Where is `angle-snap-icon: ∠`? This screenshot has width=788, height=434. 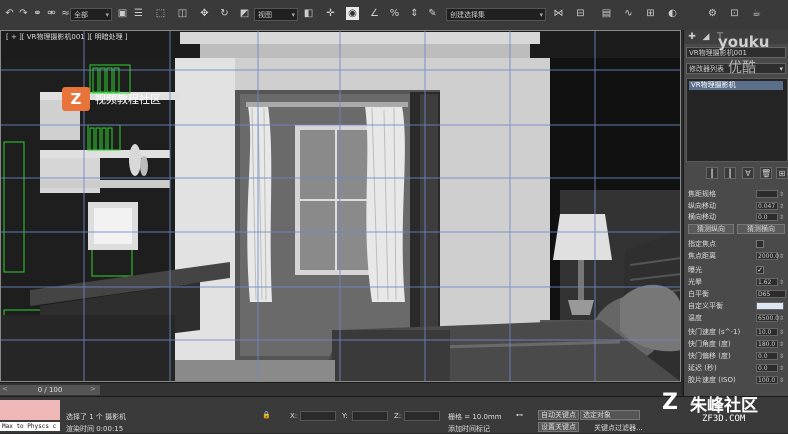
angle-snap-icon: ∠ is located at coordinates (374, 13).